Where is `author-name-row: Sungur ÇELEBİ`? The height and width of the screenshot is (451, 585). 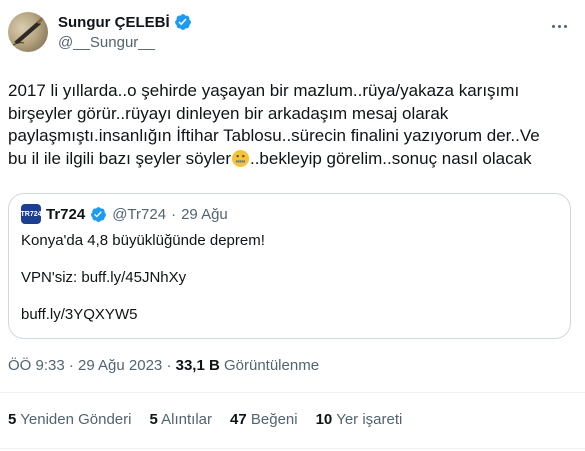 author-name-row: Sungur ÇELEBİ is located at coordinates (125, 22).